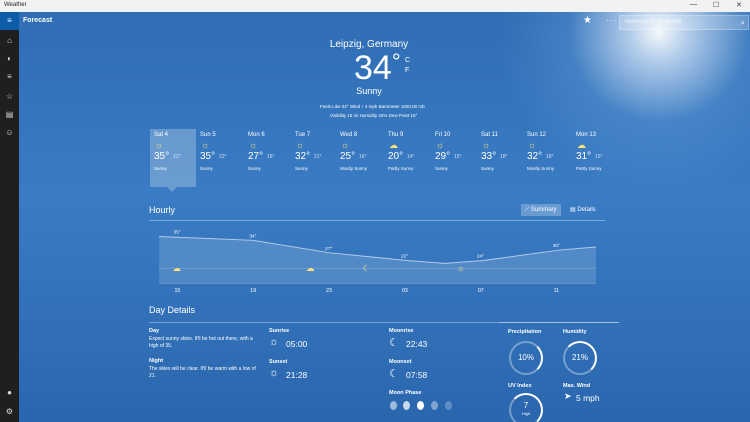  What do you see at coordinates (9, 21) in the screenshot?
I see `hamburger-menu-icon: ≡` at bounding box center [9, 21].